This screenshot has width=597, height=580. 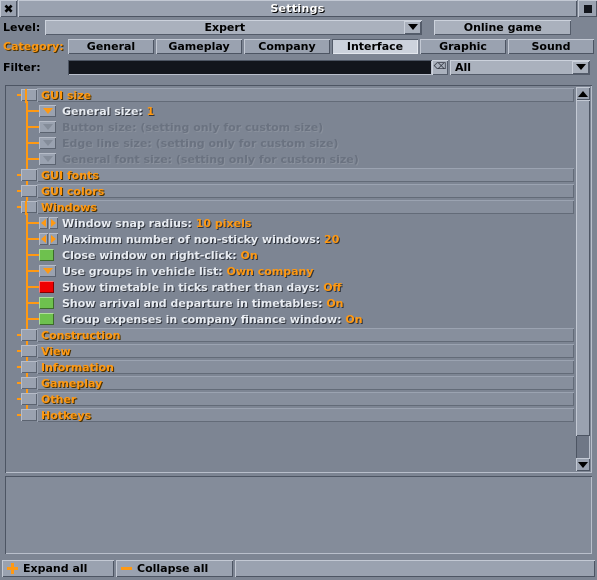 What do you see at coordinates (290, 335) in the screenshot?
I see `settings-section-construction: Construction` at bounding box center [290, 335].